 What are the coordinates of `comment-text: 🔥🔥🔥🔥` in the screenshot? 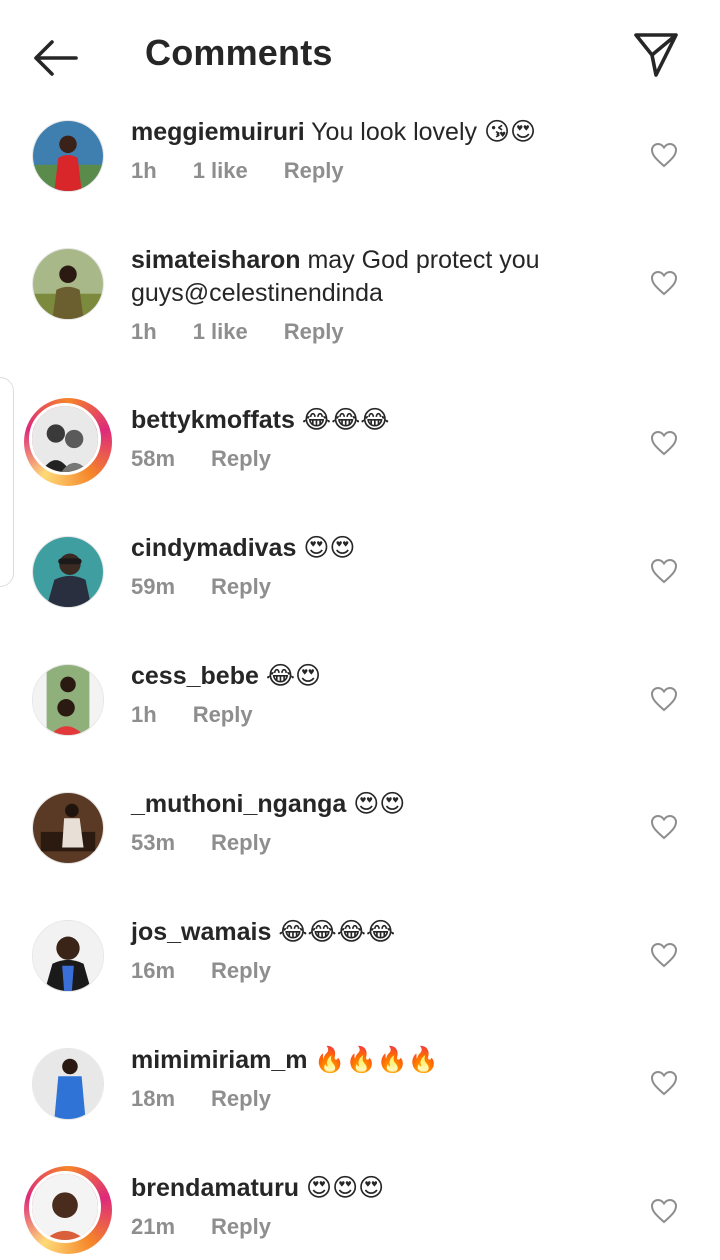 It's located at (376, 1060).